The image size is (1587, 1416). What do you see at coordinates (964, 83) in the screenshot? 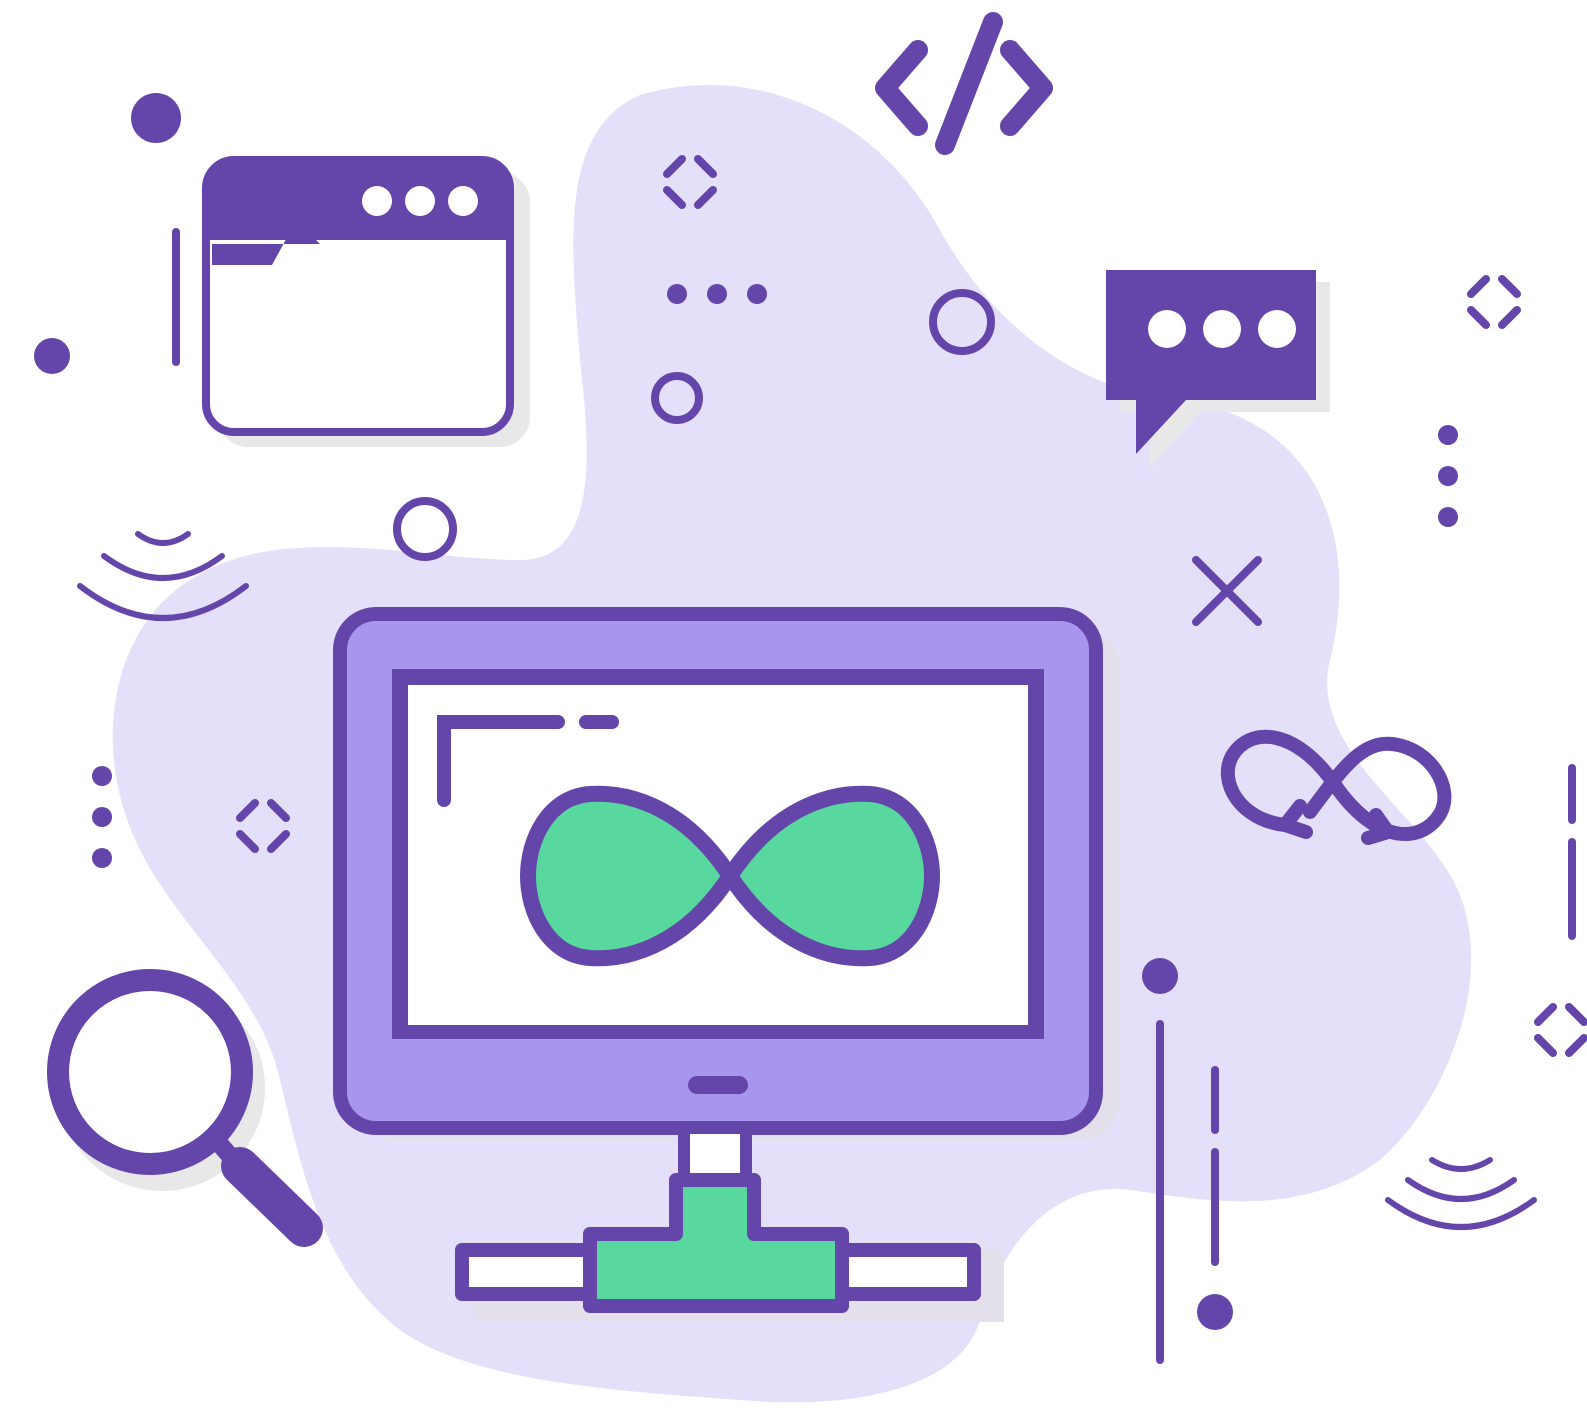
I see `code-brackets-icon` at bounding box center [964, 83].